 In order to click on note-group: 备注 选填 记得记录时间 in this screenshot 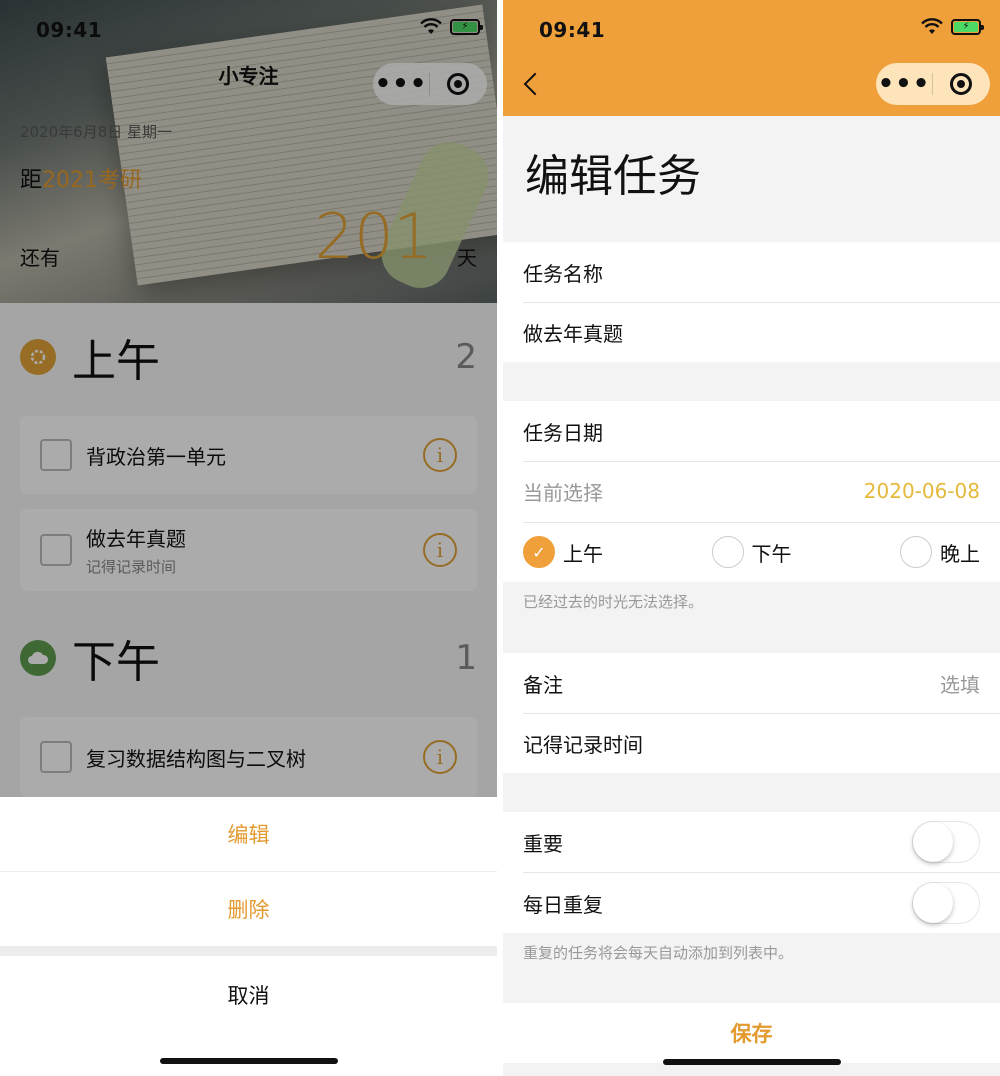, I will do `click(751, 713)`.